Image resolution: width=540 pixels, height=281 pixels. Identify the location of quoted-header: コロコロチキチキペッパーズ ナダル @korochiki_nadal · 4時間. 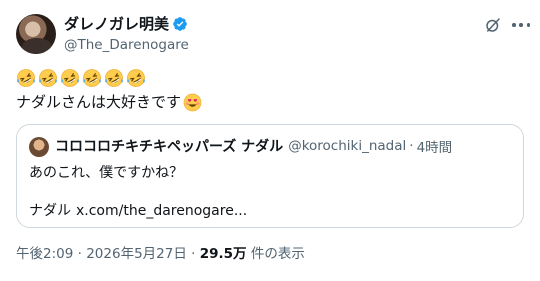
(253, 146).